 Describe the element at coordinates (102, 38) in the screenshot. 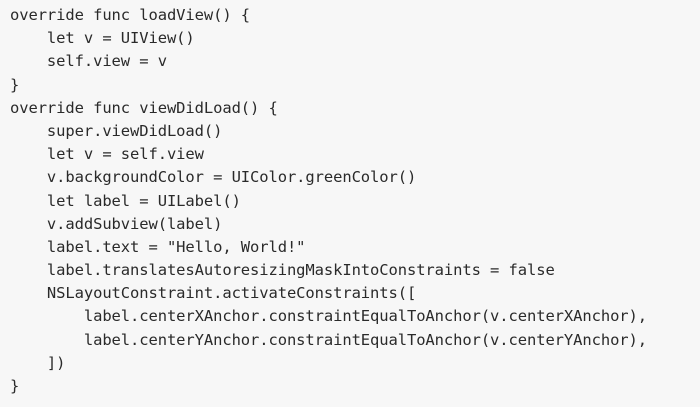

I see `code-line-2: let v = UIView()` at that location.